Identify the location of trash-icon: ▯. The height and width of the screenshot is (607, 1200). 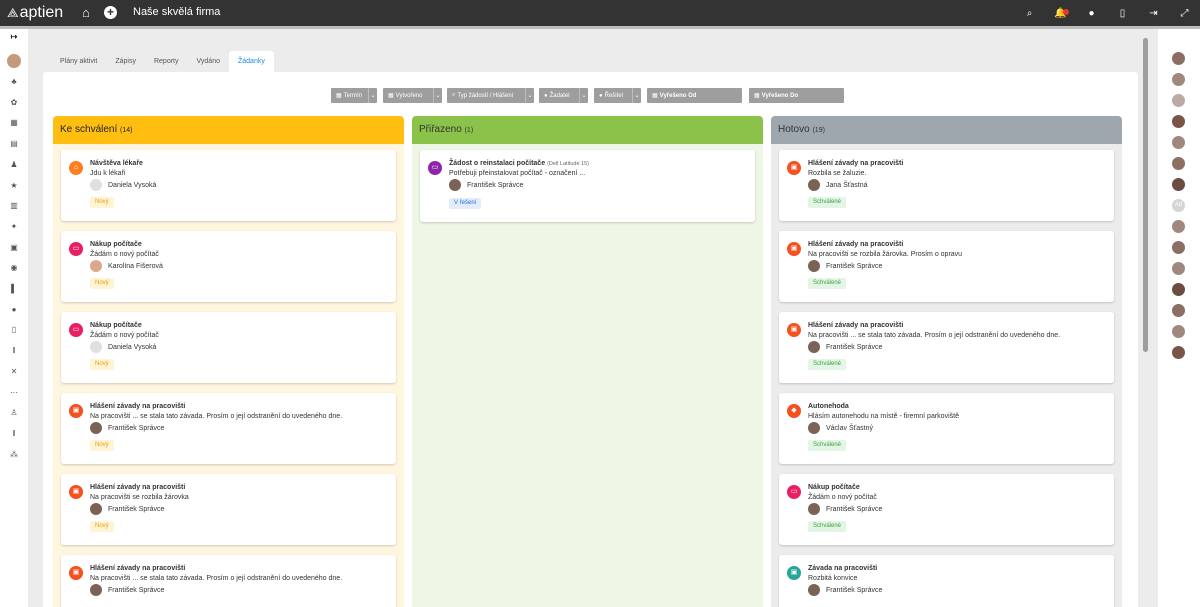
(14, 329).